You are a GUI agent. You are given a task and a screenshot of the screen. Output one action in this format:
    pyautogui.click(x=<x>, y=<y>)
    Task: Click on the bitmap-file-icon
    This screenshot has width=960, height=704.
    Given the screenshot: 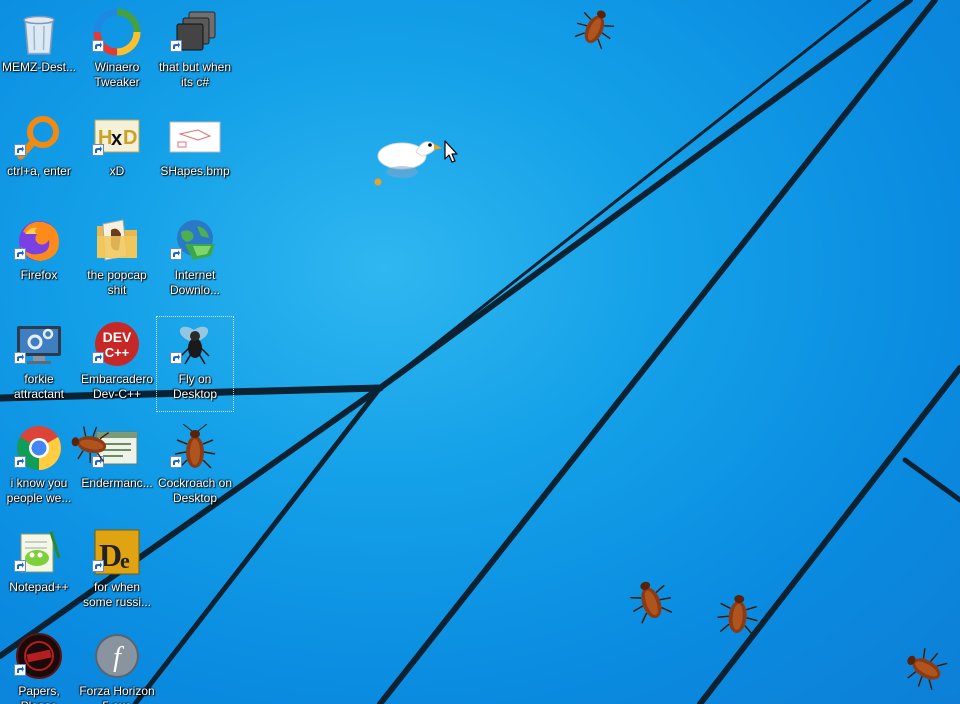 What is the action you would take?
    pyautogui.click(x=195, y=136)
    